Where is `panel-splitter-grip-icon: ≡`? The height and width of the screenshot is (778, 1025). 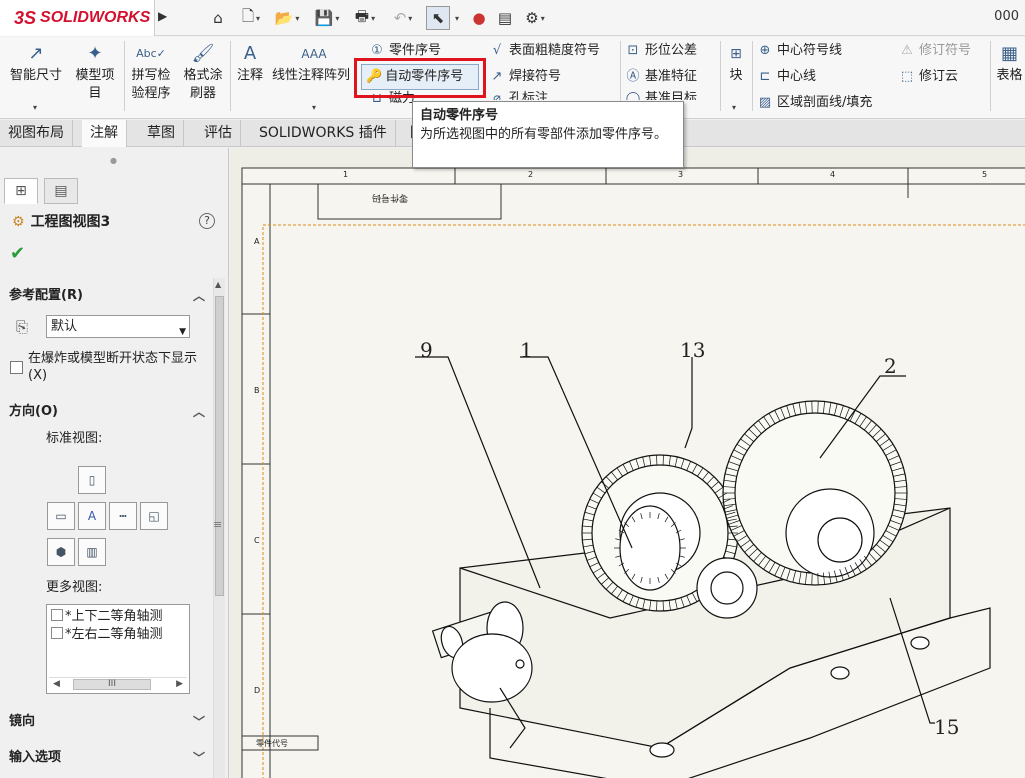
panel-splitter-grip-icon: ≡ is located at coordinates (217, 524).